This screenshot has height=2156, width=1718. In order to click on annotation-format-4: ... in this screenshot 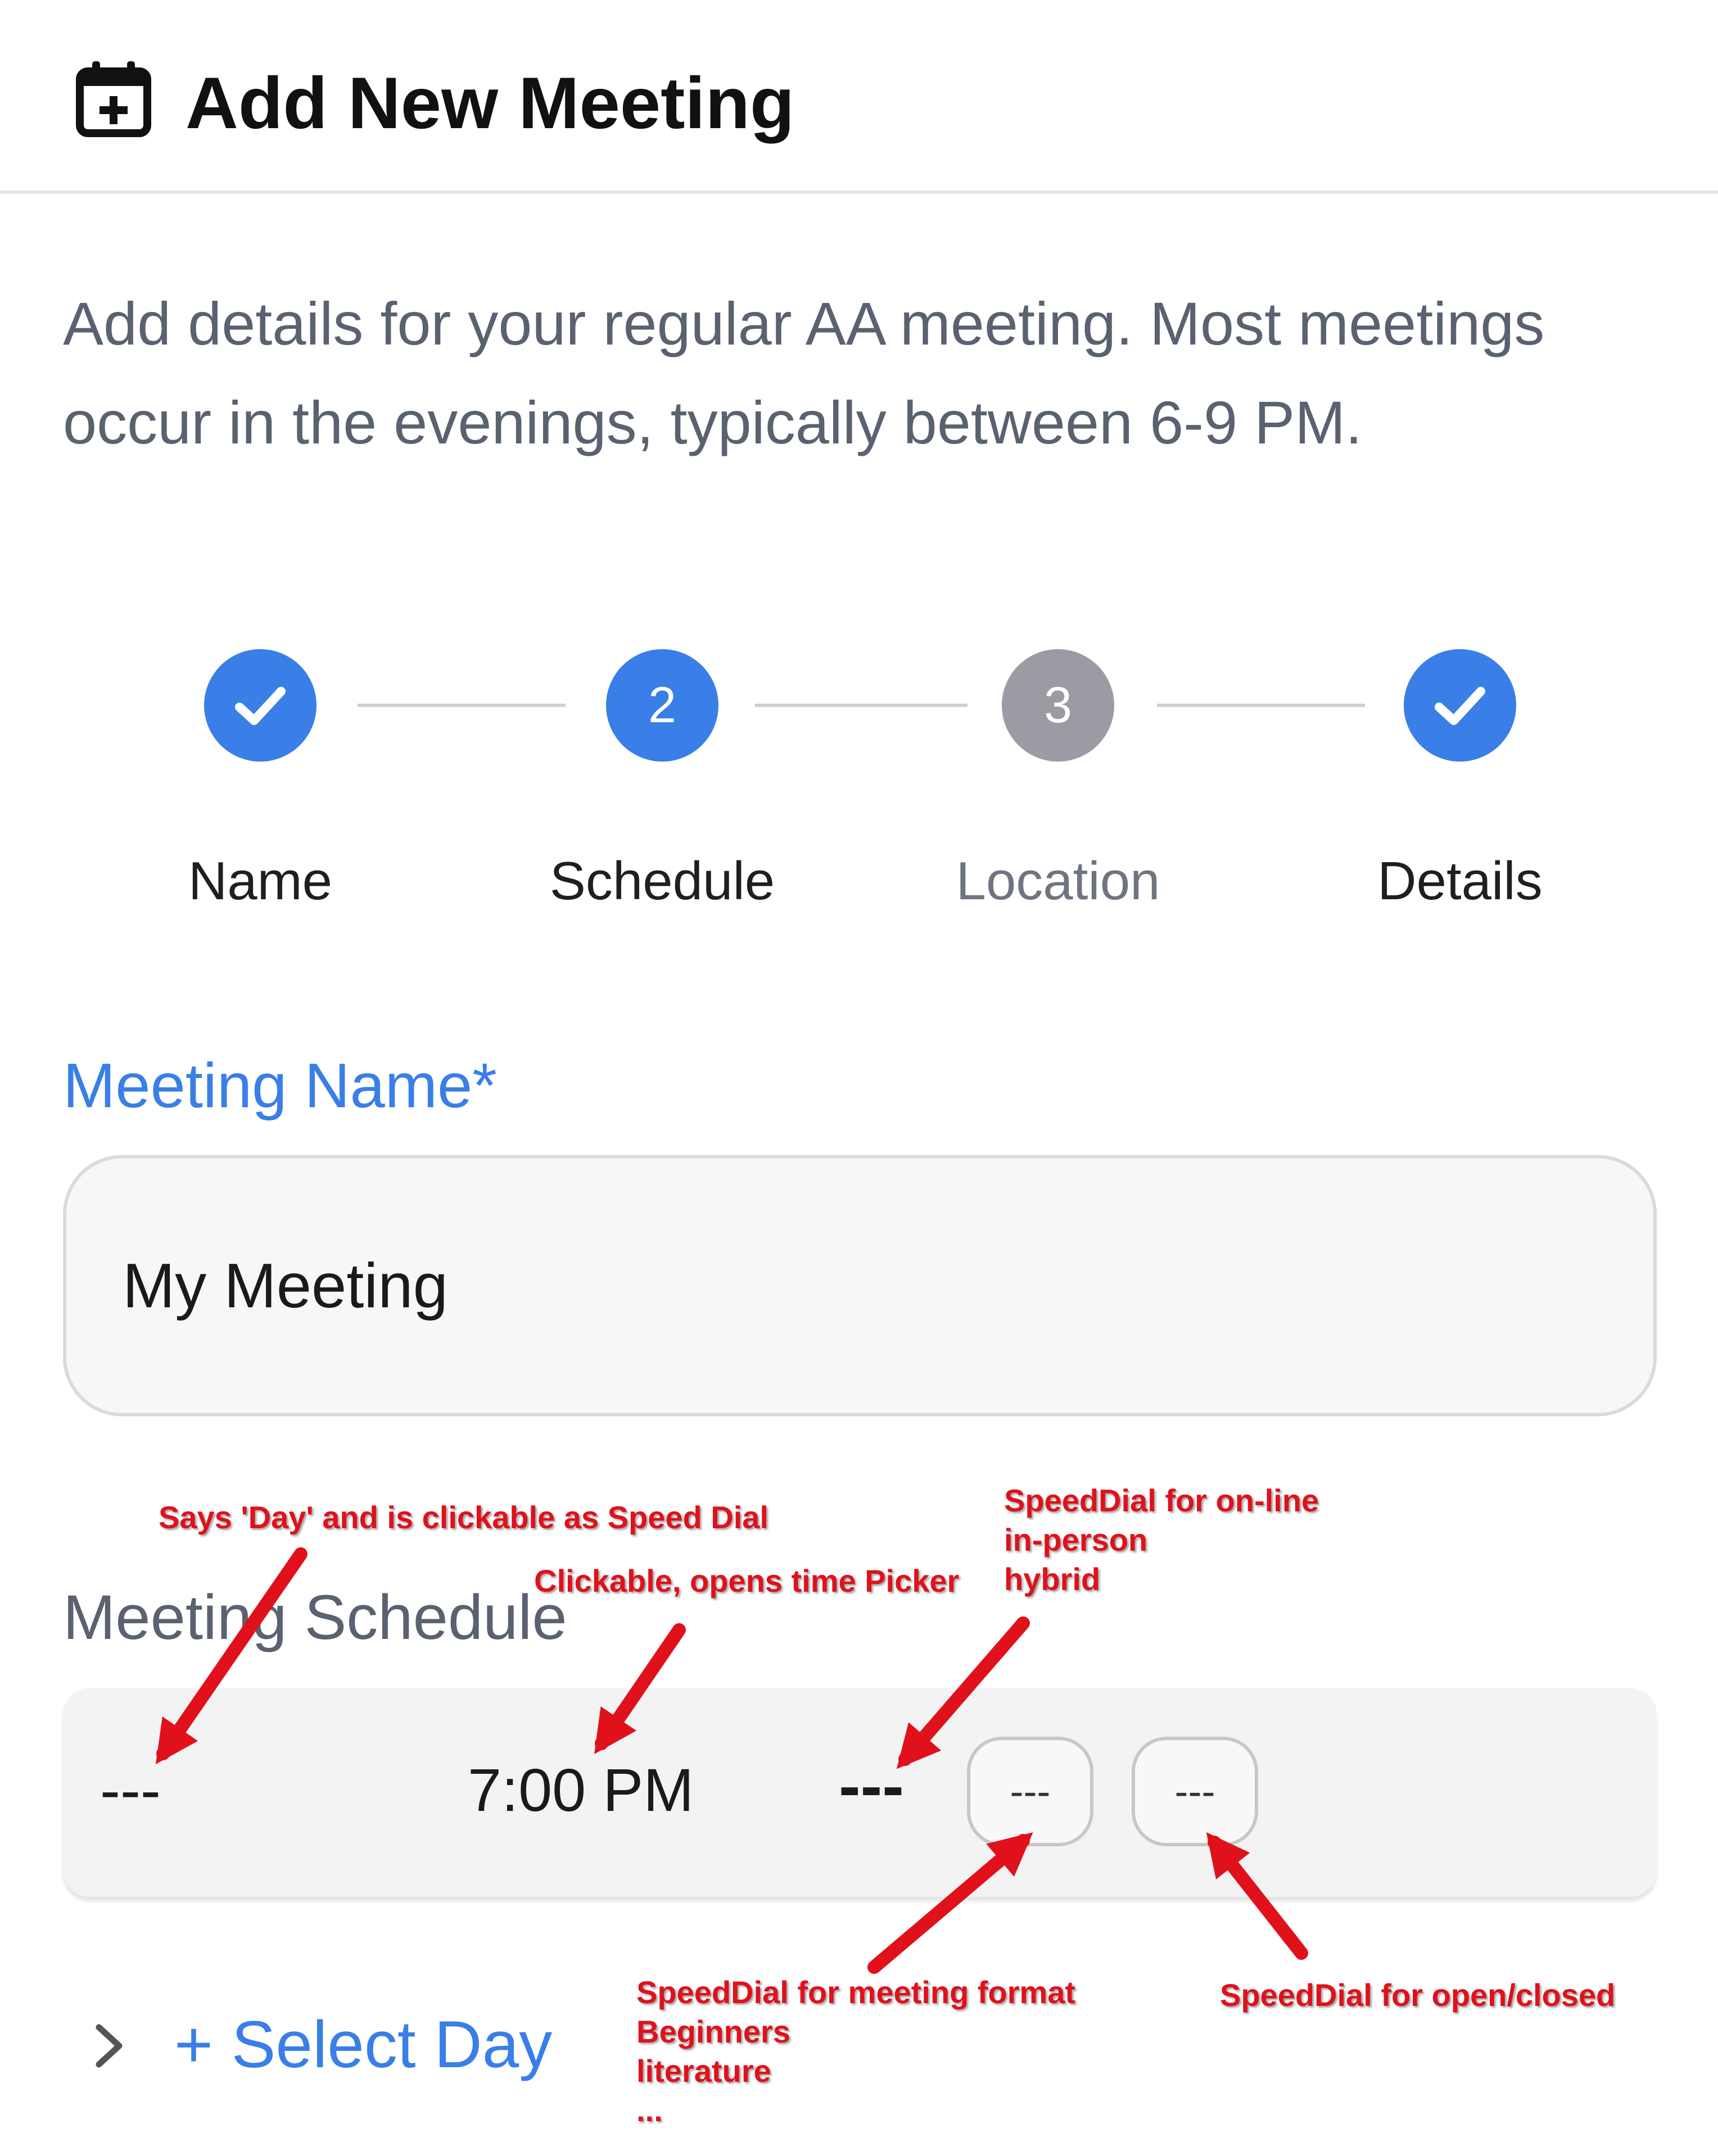, I will do `click(649, 2110)`.